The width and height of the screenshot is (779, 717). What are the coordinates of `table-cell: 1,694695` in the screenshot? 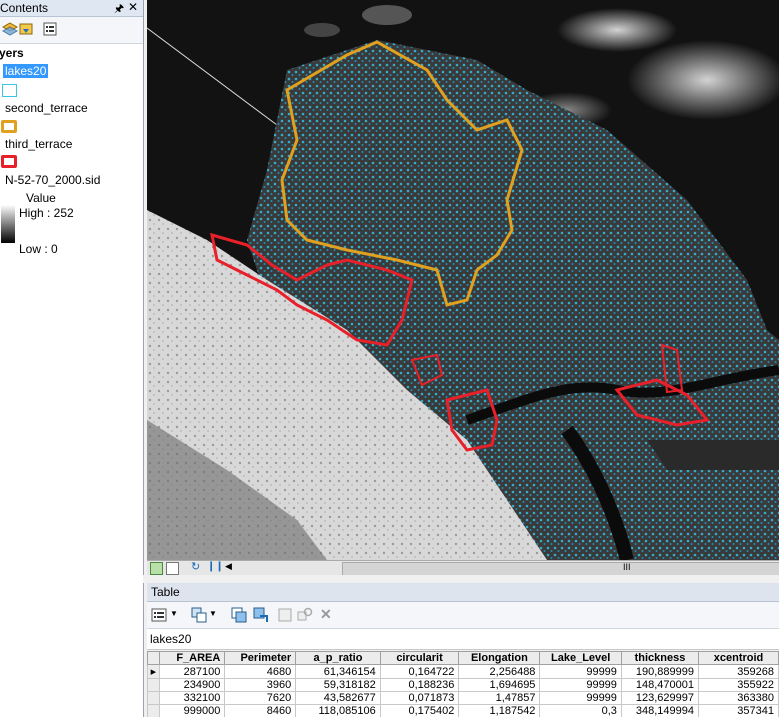 It's located at (499, 685).